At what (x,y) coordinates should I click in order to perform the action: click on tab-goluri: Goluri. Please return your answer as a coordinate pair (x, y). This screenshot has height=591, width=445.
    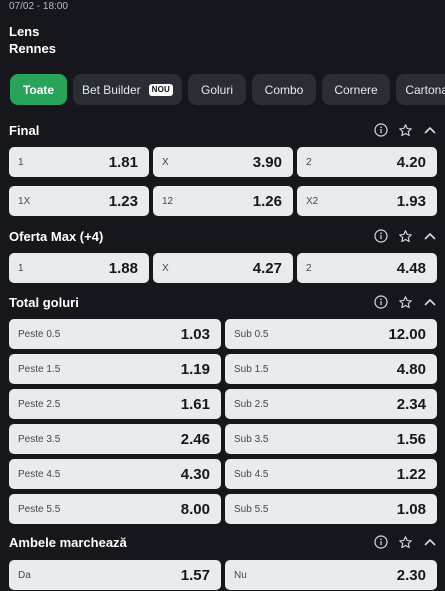
    Looking at the image, I should click on (217, 89).